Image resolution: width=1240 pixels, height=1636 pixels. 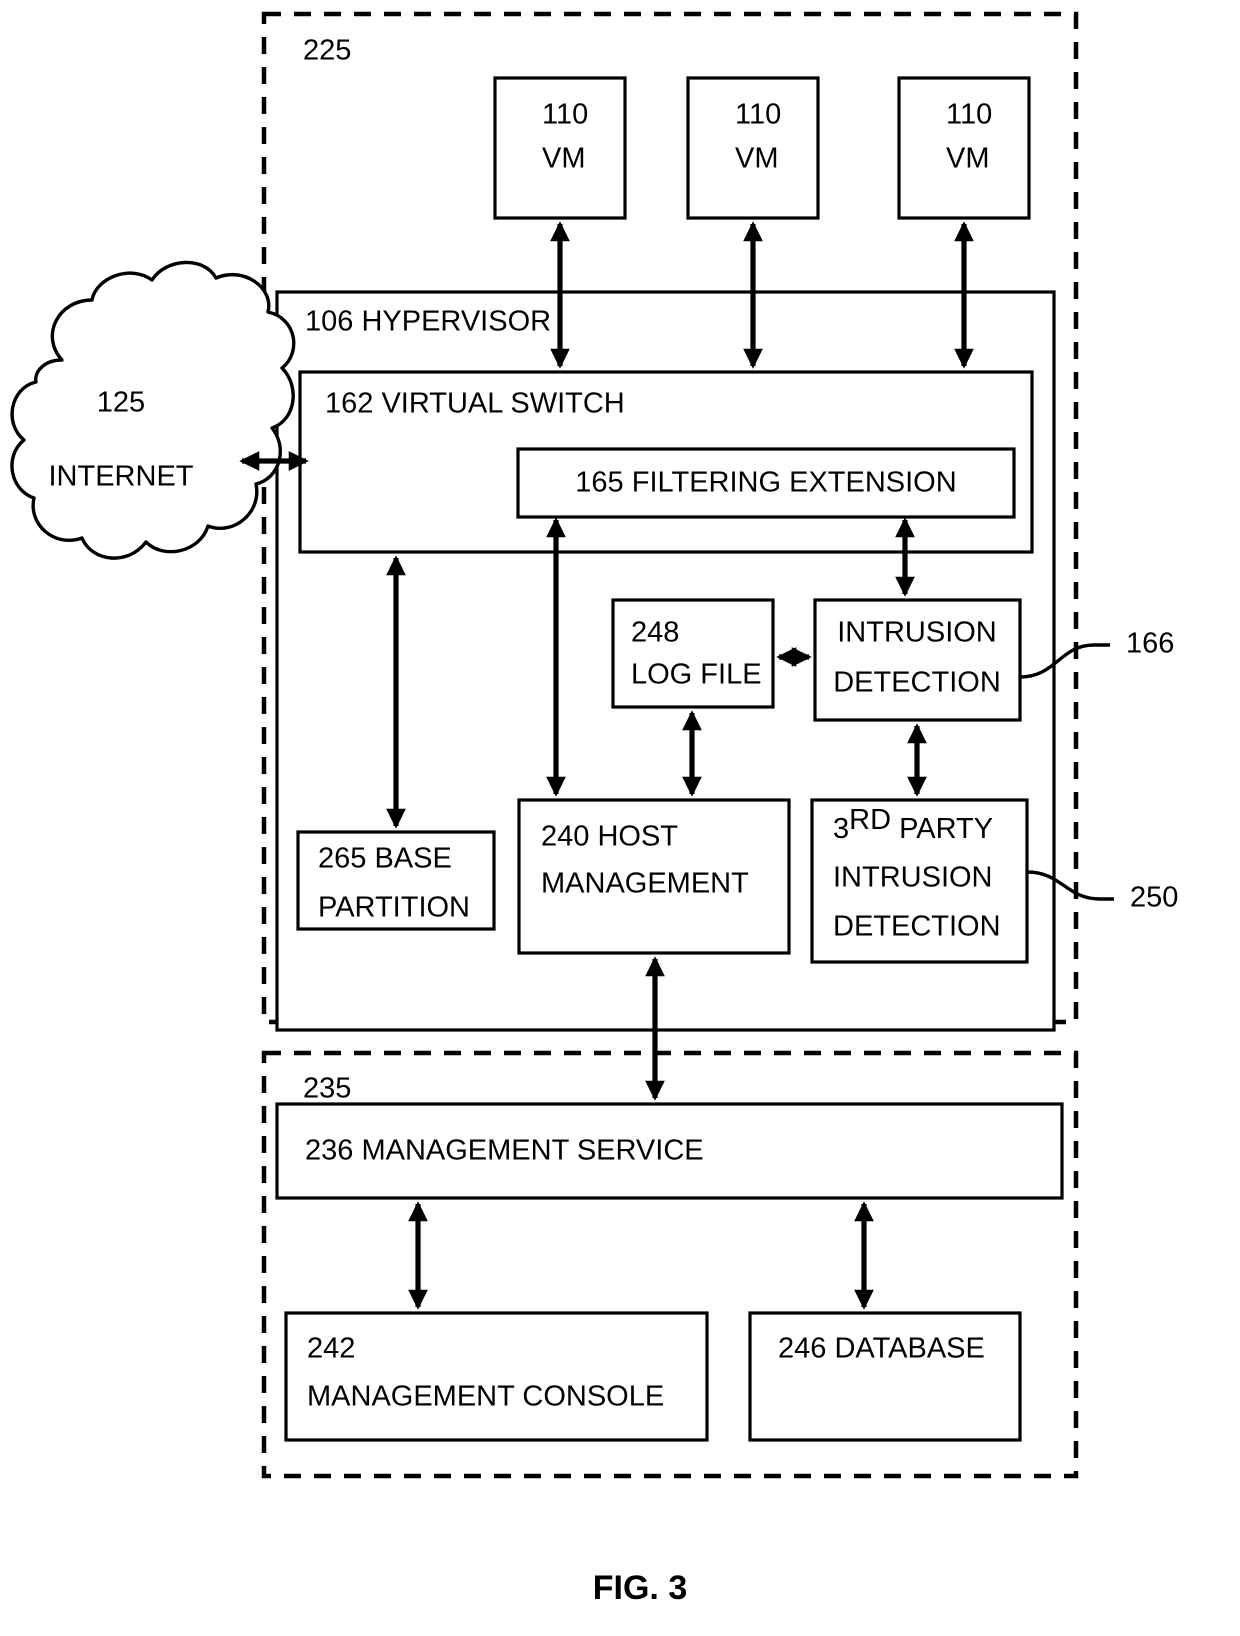 What do you see at coordinates (917, 633) in the screenshot?
I see `intrusion-detection-line1: INTRUSION` at bounding box center [917, 633].